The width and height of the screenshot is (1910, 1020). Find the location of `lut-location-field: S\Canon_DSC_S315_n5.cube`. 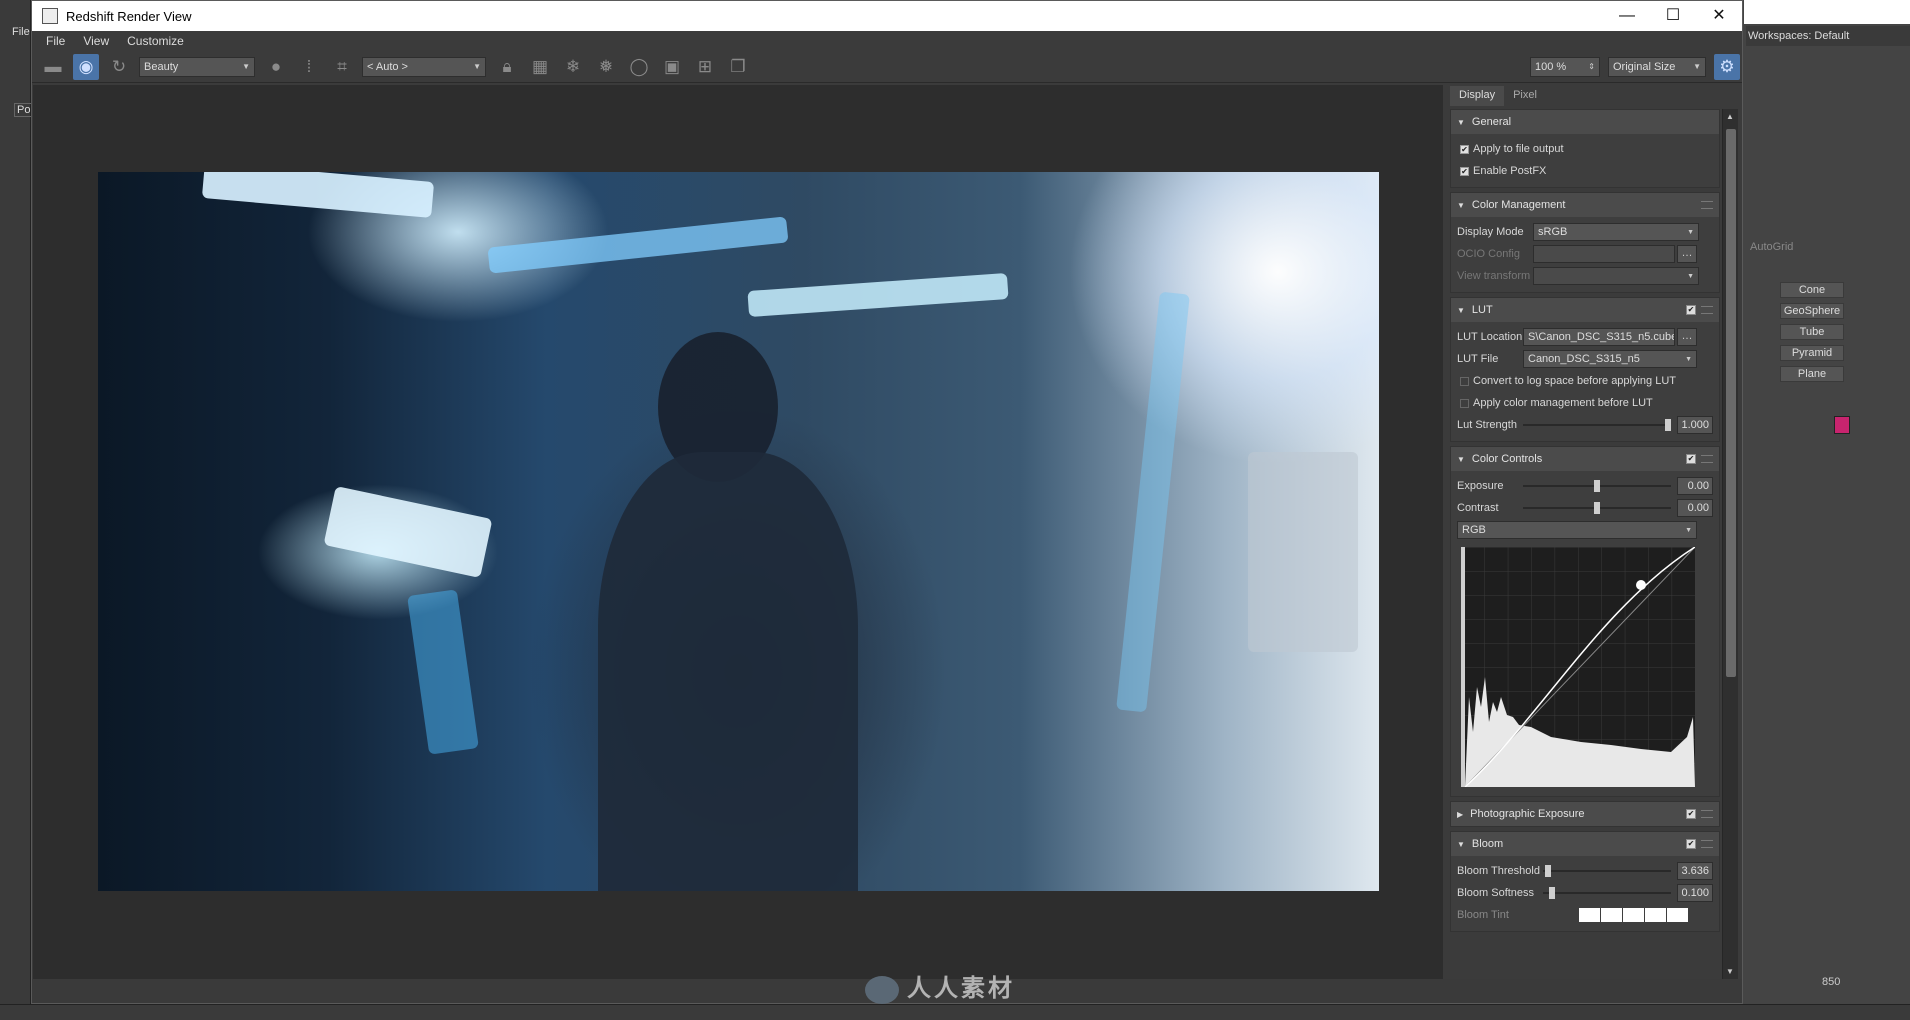

lut-location-field: S\Canon_DSC_S315_n5.cube is located at coordinates (1599, 337).